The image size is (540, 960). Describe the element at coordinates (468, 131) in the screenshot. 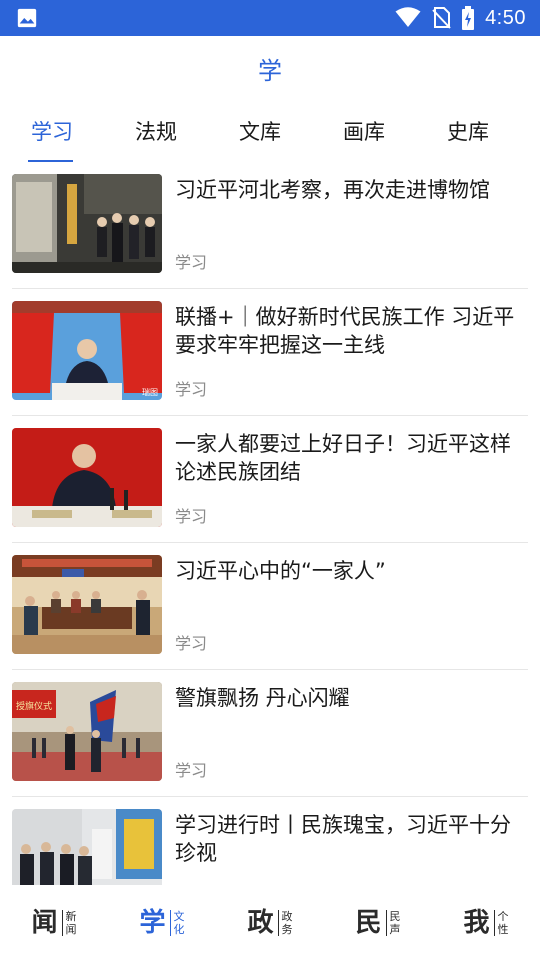

I see `tab-history: 史库` at that location.